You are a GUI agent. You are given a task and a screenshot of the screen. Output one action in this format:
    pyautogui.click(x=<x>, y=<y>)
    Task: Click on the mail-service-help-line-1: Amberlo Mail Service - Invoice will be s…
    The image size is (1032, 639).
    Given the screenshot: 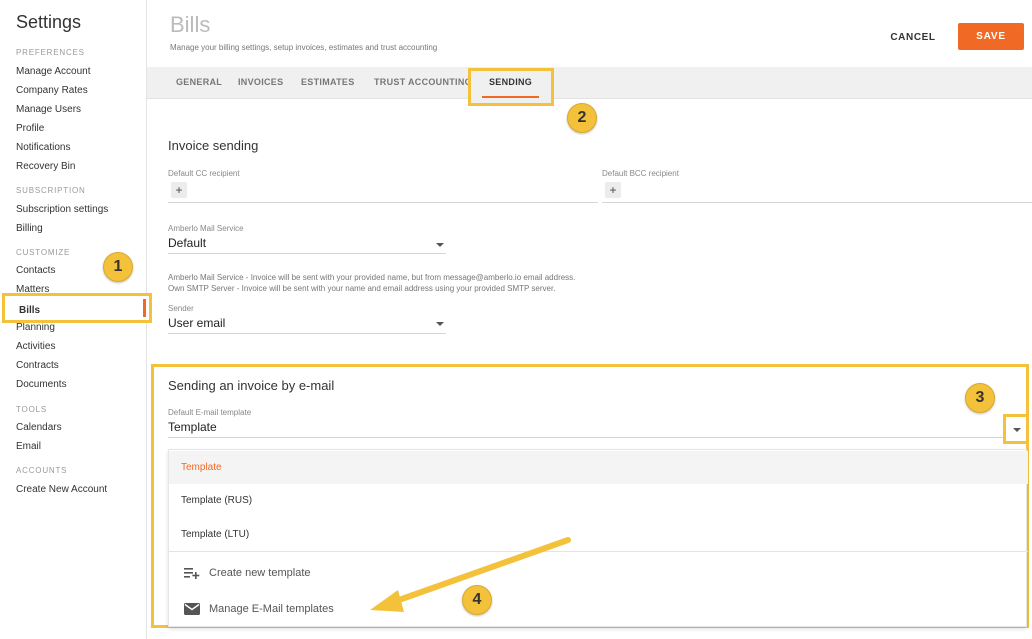 What is the action you would take?
    pyautogui.click(x=372, y=277)
    